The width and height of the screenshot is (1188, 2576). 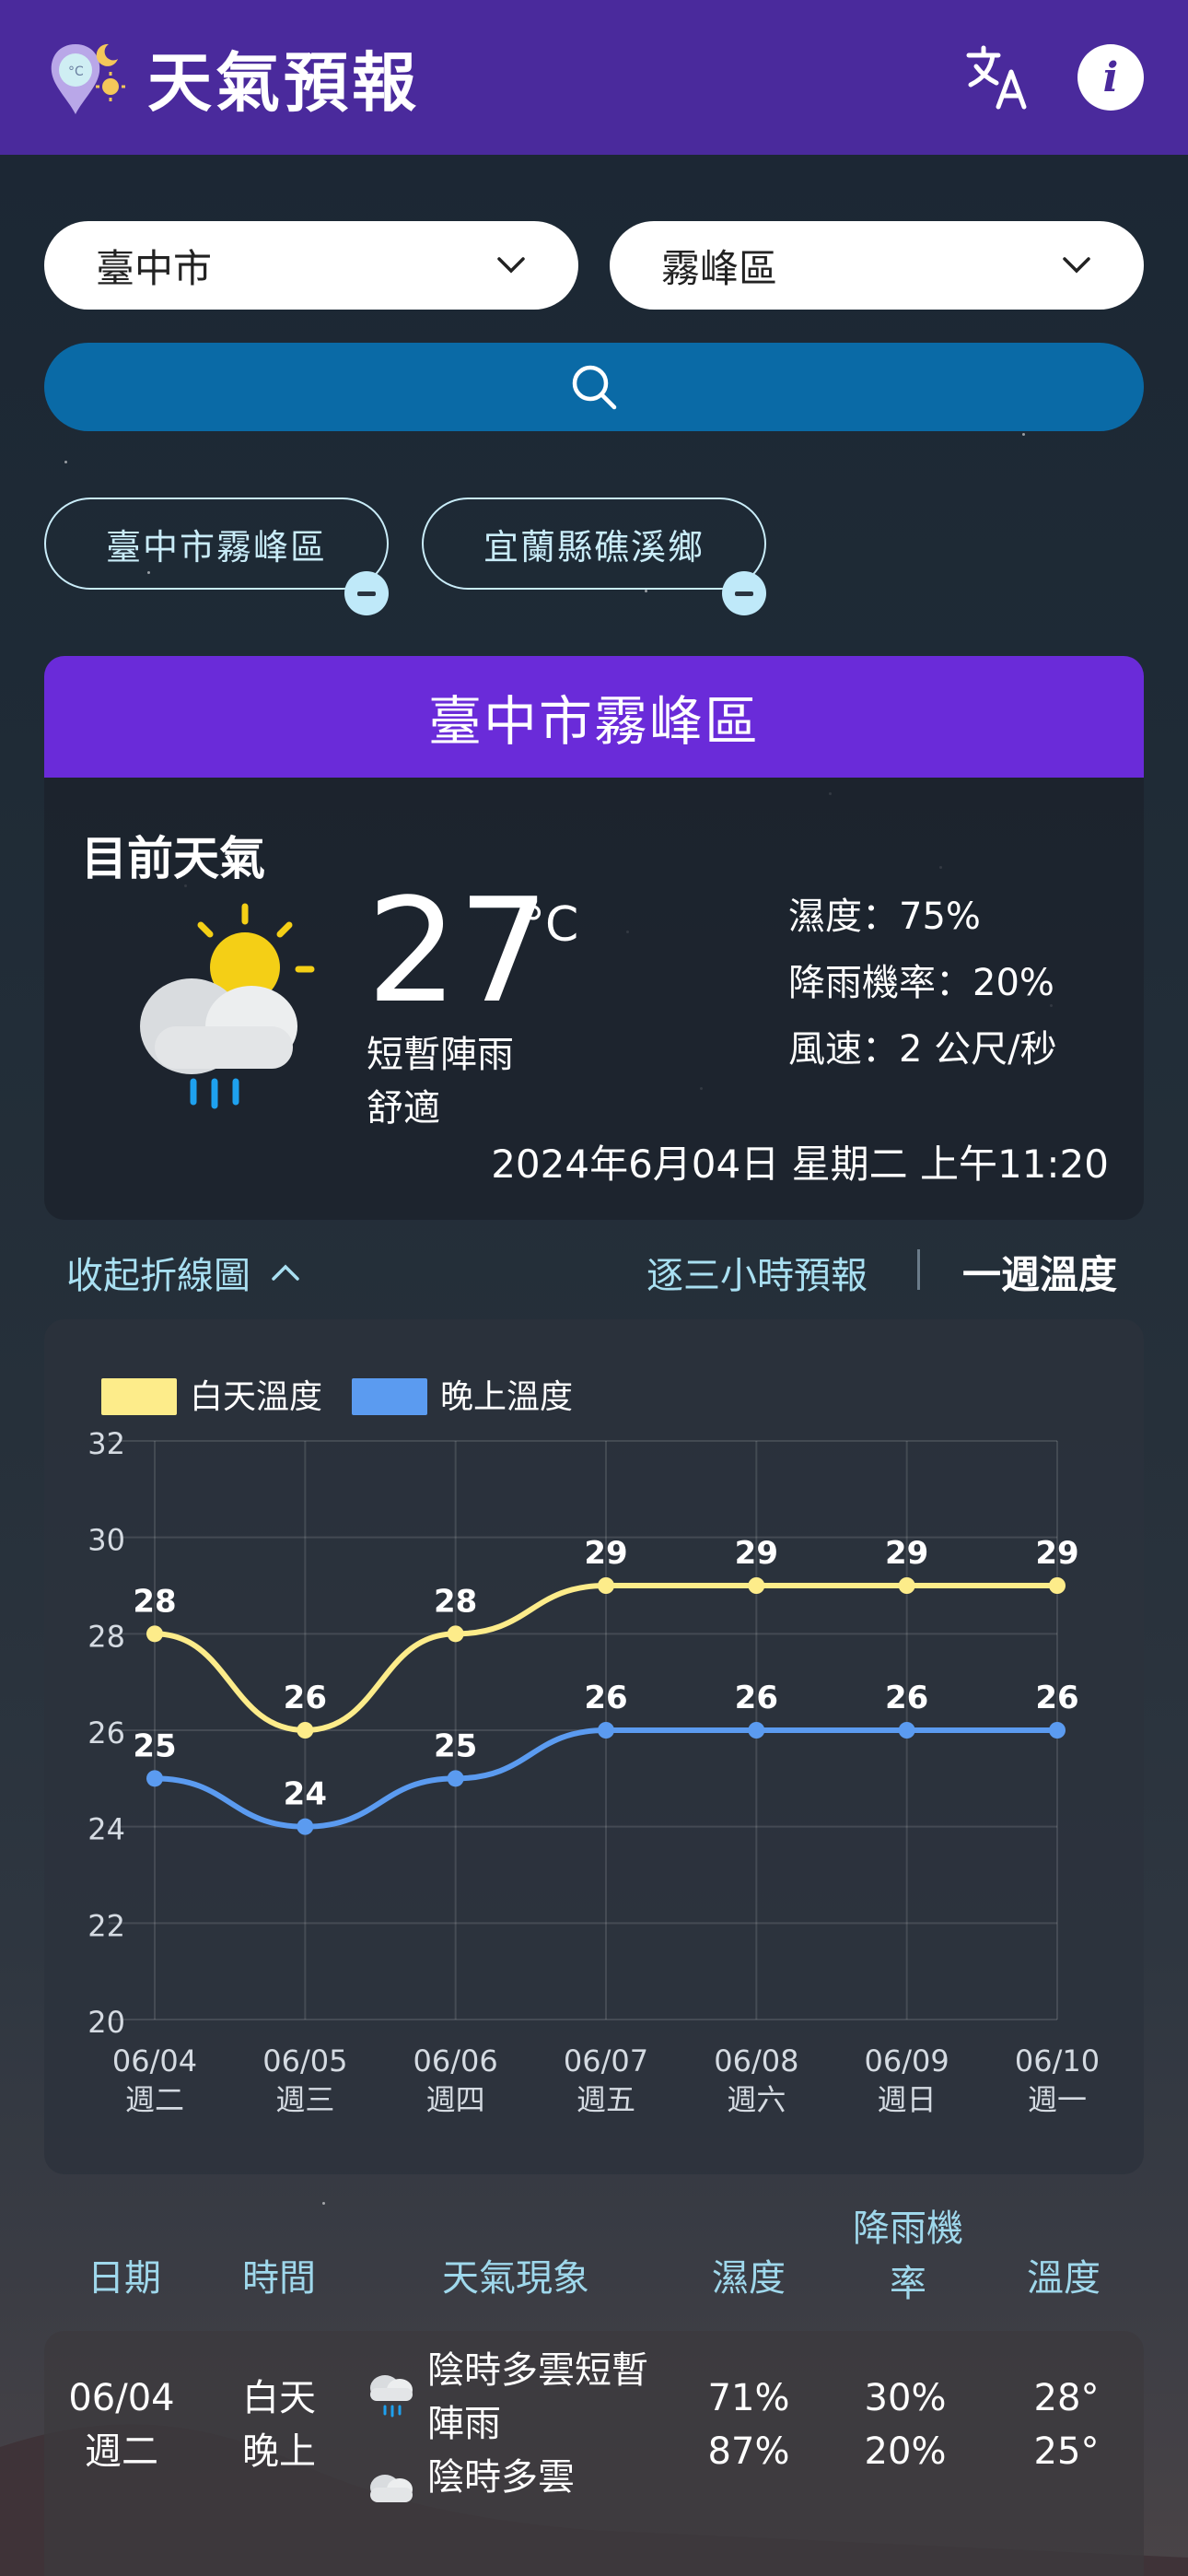 I want to click on row-day-label: 白天, so click(x=279, y=2398).